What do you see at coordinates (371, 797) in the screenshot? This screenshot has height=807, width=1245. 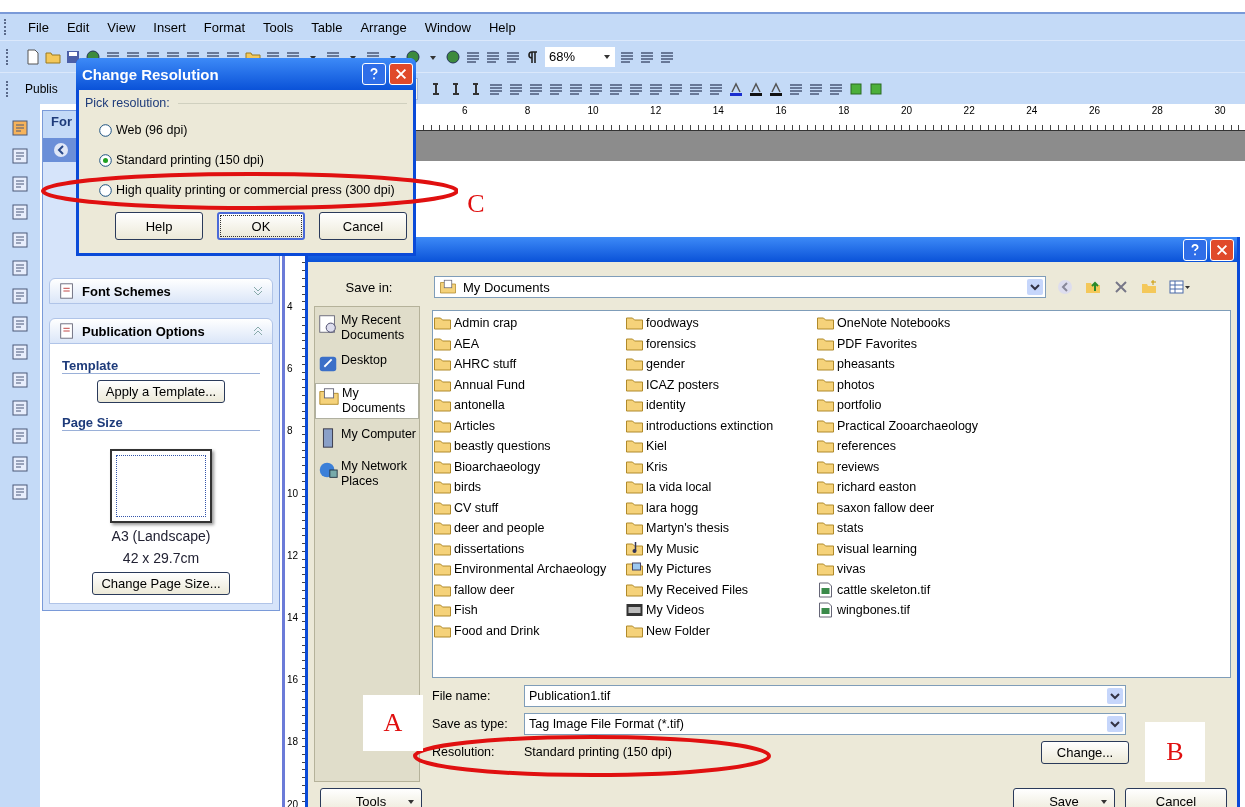 I see `tools-button: Tools` at bounding box center [371, 797].